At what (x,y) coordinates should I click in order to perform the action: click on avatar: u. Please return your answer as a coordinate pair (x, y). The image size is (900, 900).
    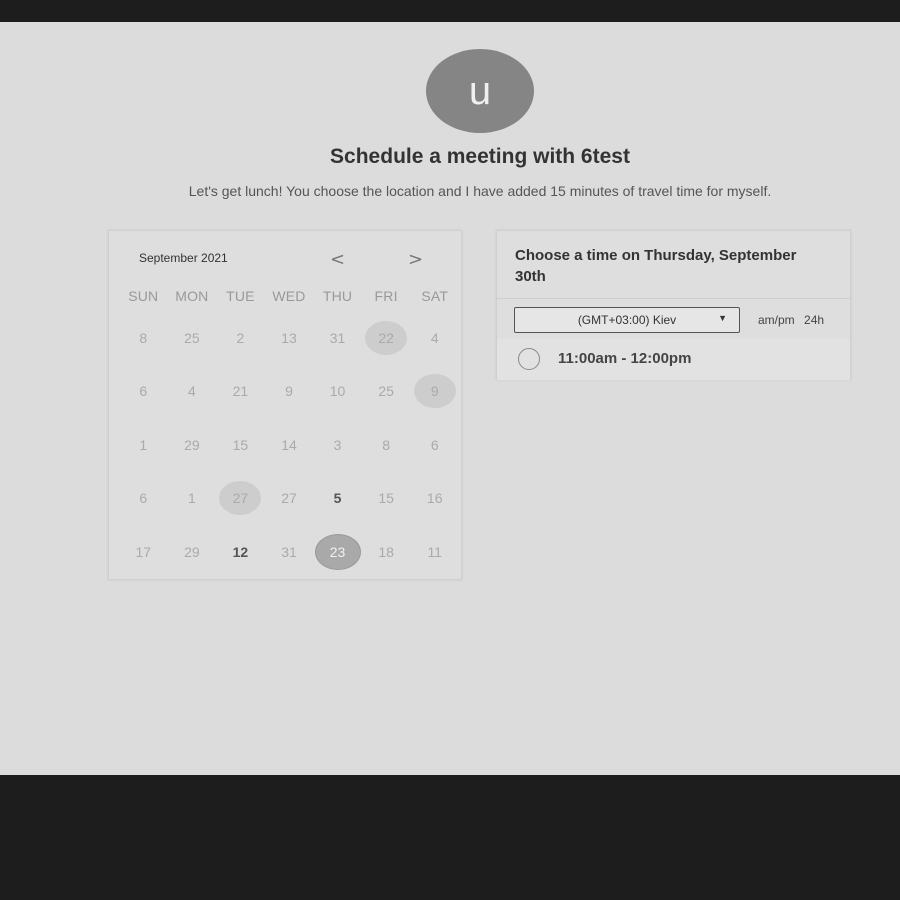
    Looking at the image, I should click on (480, 91).